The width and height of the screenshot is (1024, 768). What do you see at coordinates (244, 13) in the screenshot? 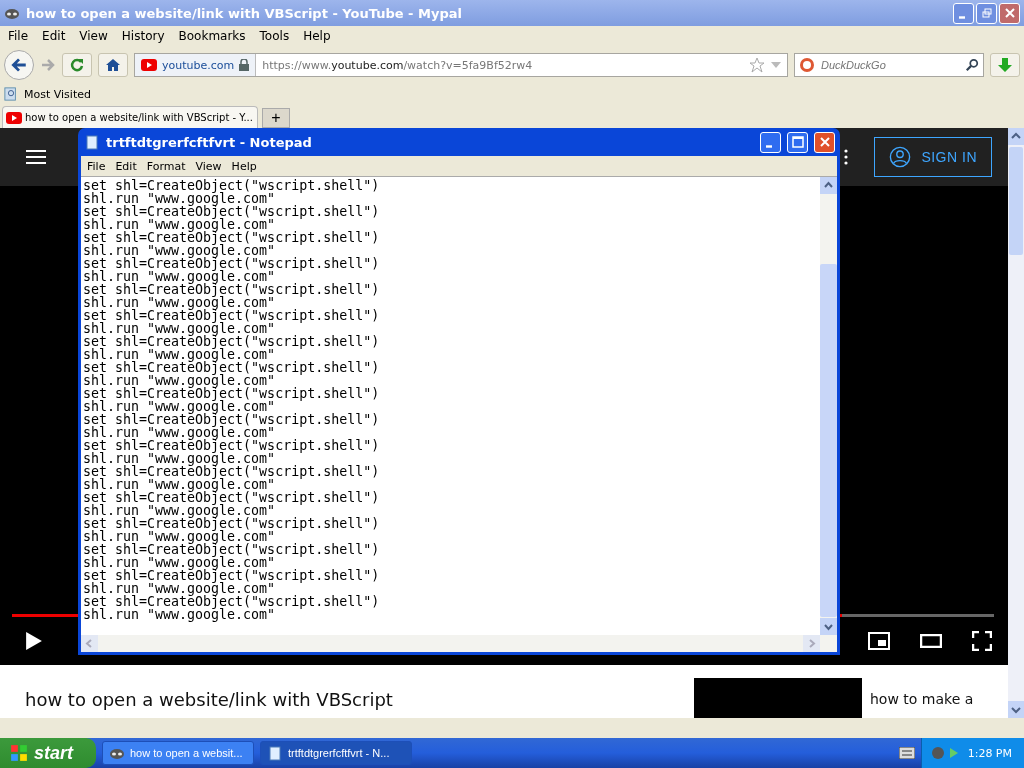
I see `window-title: how to open a website/link with VBScript - YouTube - Mypal` at bounding box center [244, 13].